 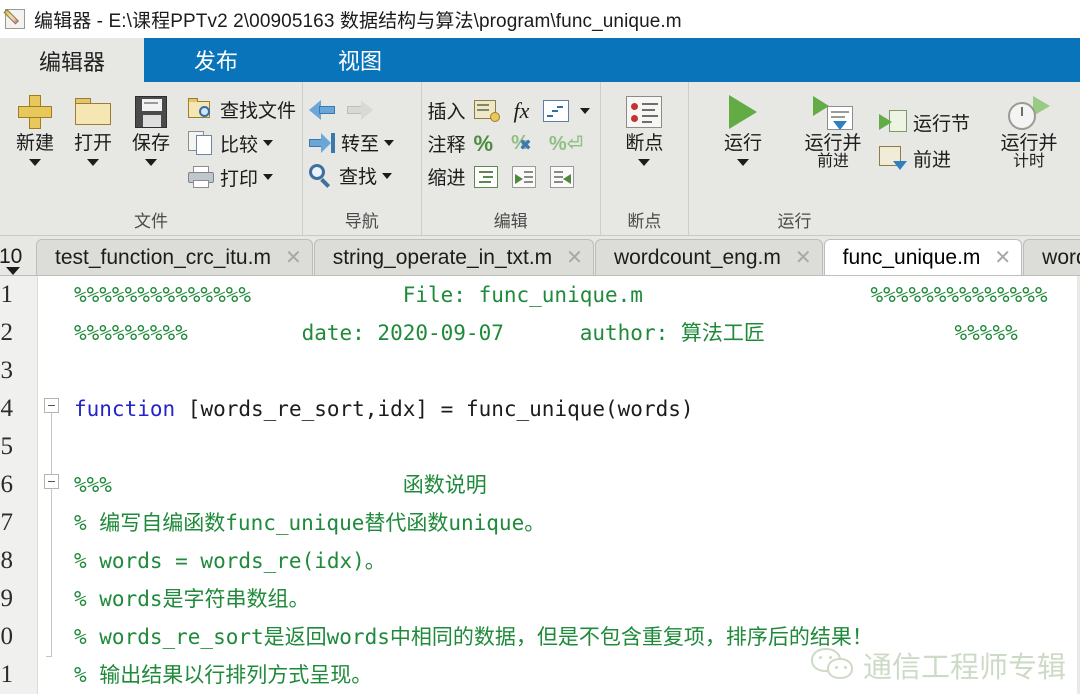 What do you see at coordinates (523, 176) in the screenshot?
I see `indent-right-icon` at bounding box center [523, 176].